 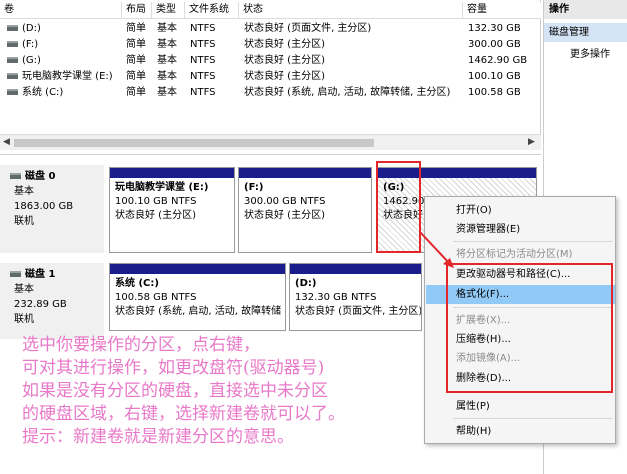 I want to click on menu-item-properties: 属性(P), so click(x=520, y=406).